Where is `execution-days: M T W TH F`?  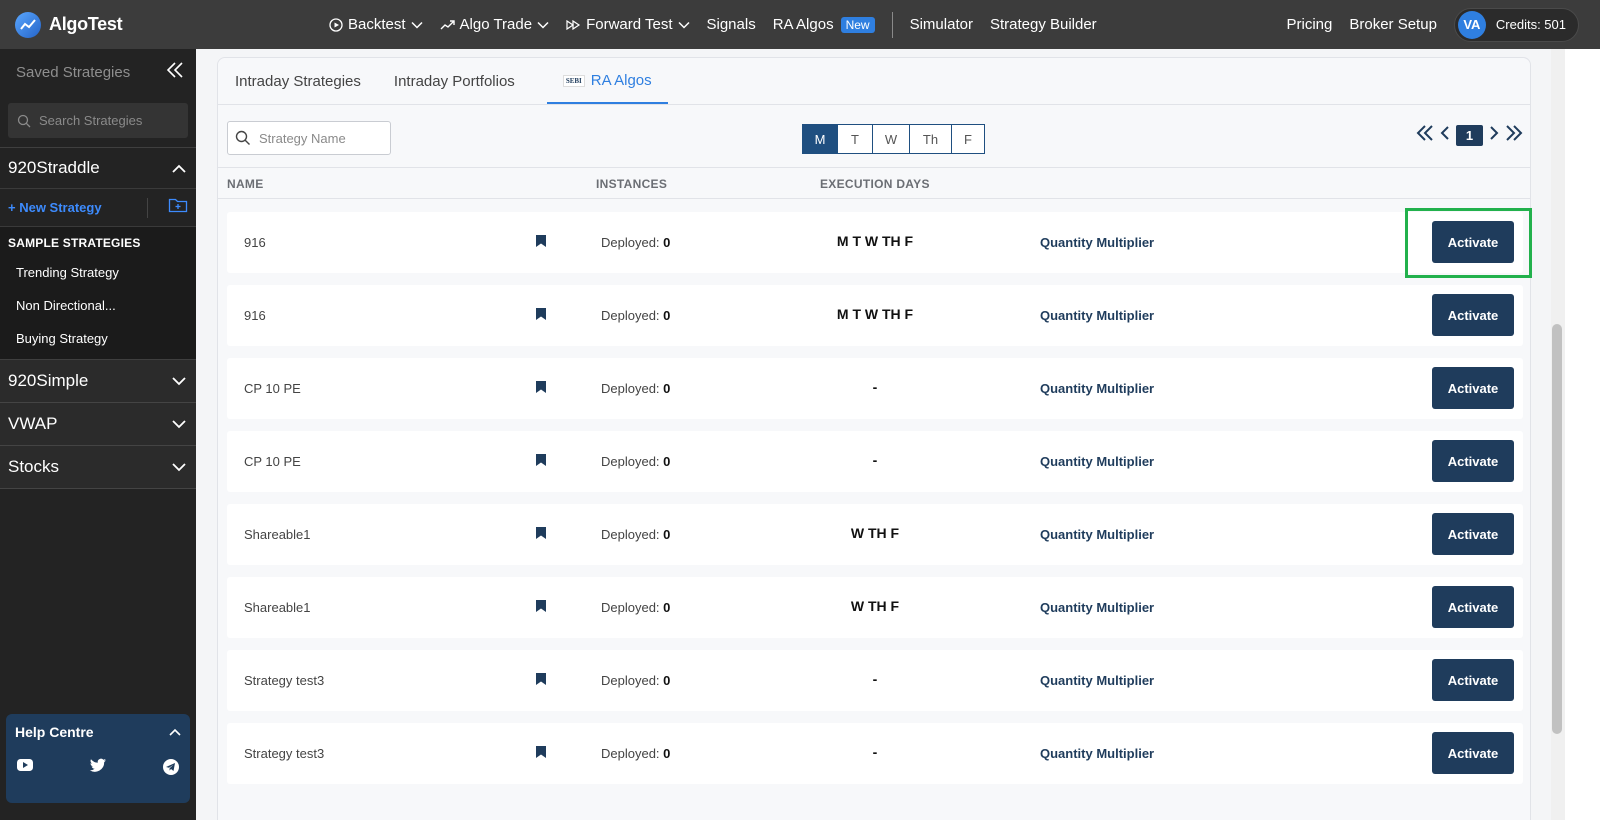 execution-days: M T W TH F is located at coordinates (875, 314).